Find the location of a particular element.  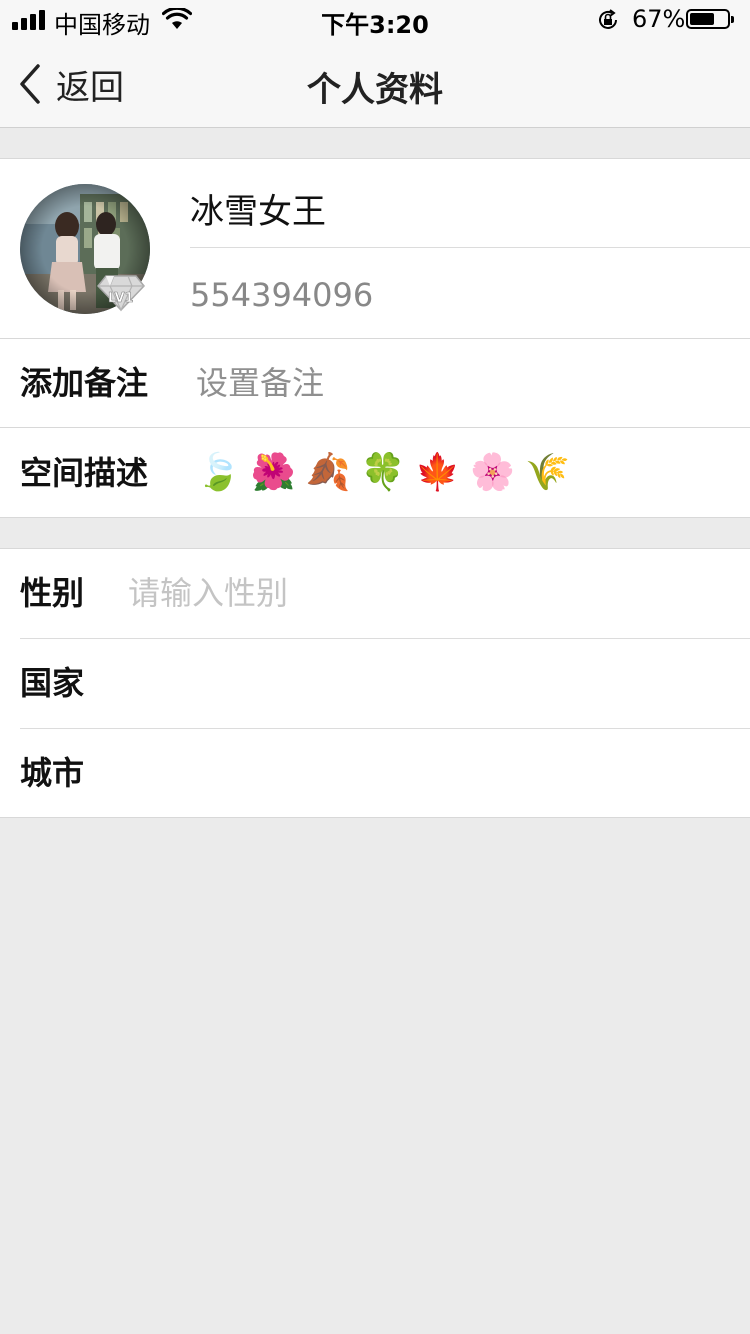

profile-header: LV1 冰雪女王 554394096 is located at coordinates (375, 248).